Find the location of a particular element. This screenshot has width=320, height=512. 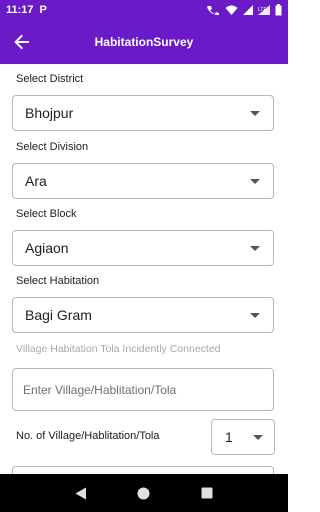

district-value: Bhojpur is located at coordinates (49, 113).